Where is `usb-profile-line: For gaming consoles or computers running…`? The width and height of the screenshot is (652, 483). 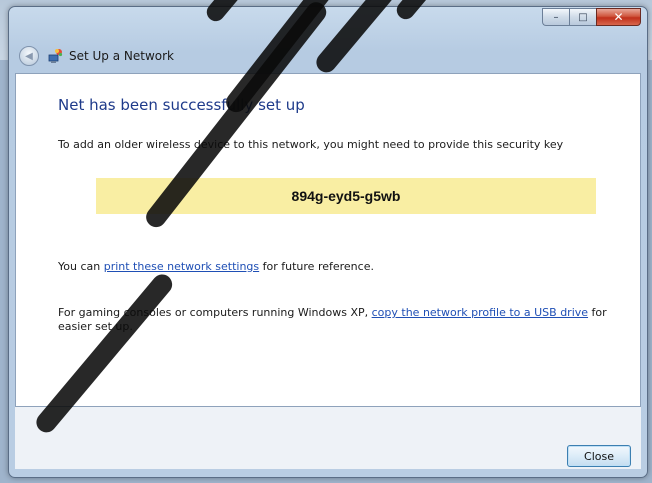
usb-profile-line: For gaming consoles or computers running… is located at coordinates (338, 320).